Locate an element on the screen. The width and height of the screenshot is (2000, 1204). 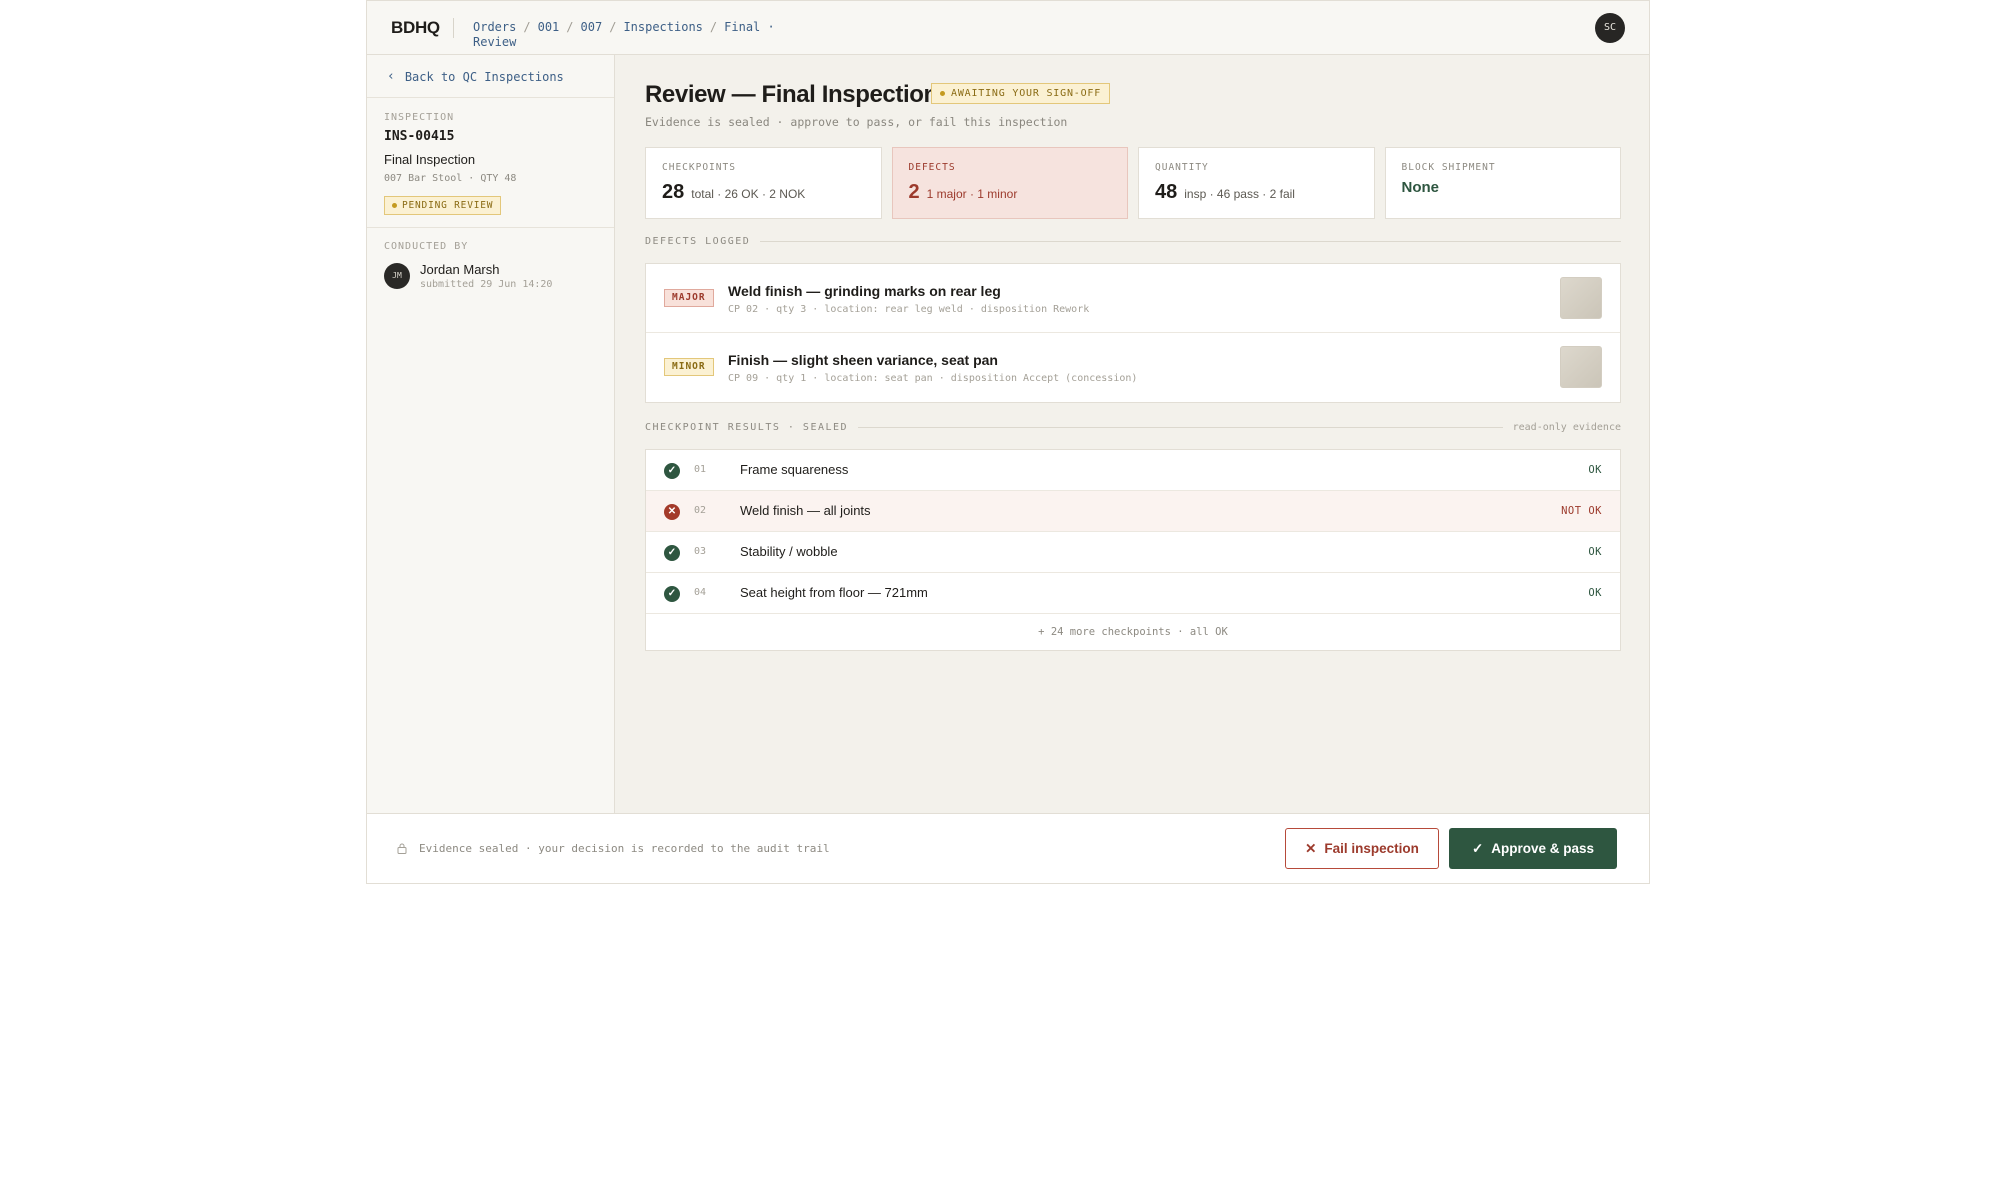
fail-inspection-button: ✕ Fail inspection is located at coordinates (1362, 848).